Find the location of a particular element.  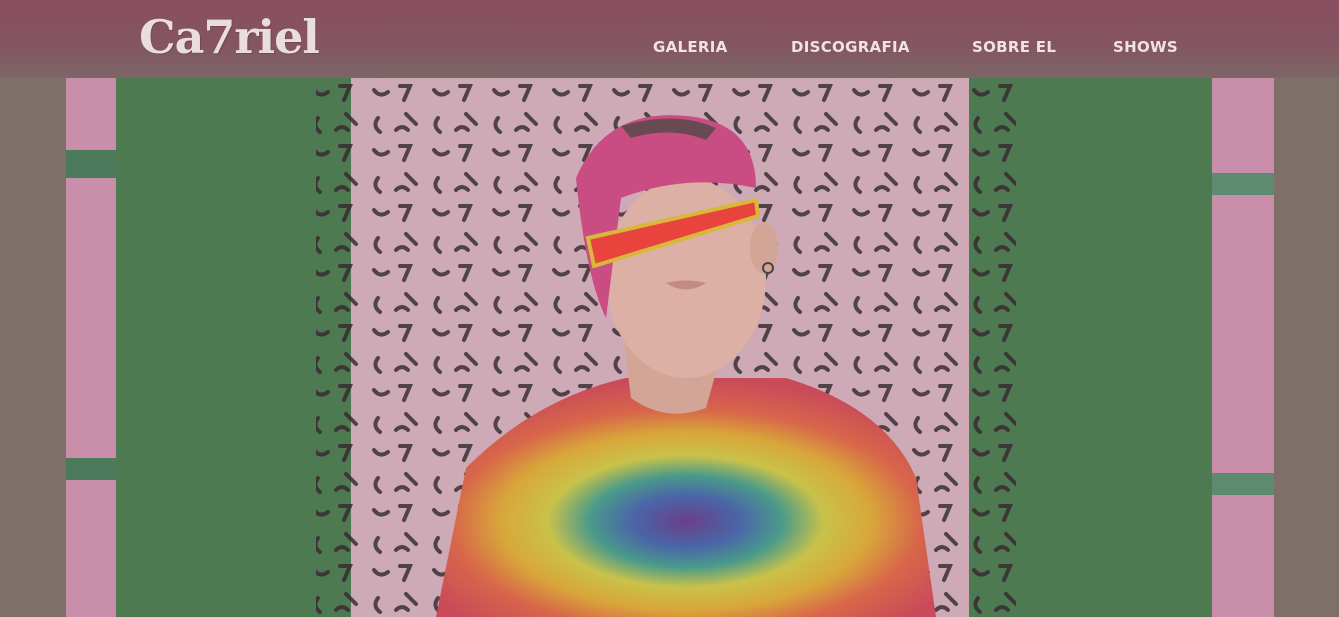

site-logo: Ca7riel is located at coordinates (229, 37).